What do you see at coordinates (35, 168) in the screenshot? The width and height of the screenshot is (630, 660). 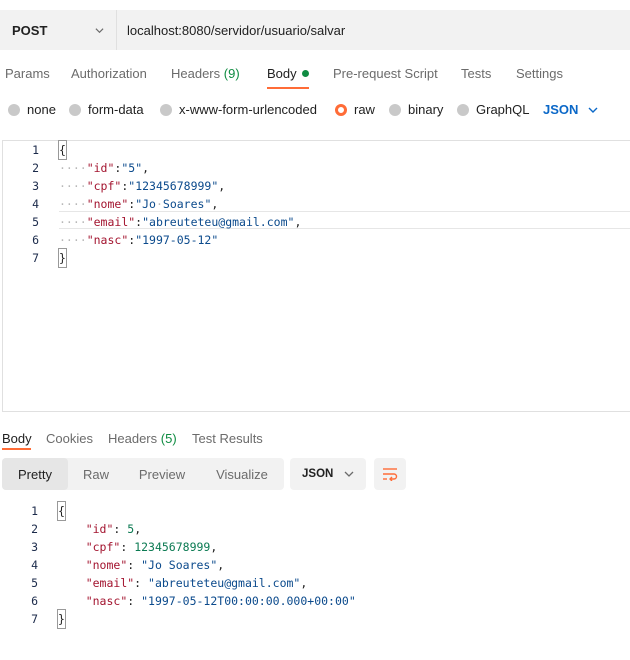 I see `line-number: 2` at bounding box center [35, 168].